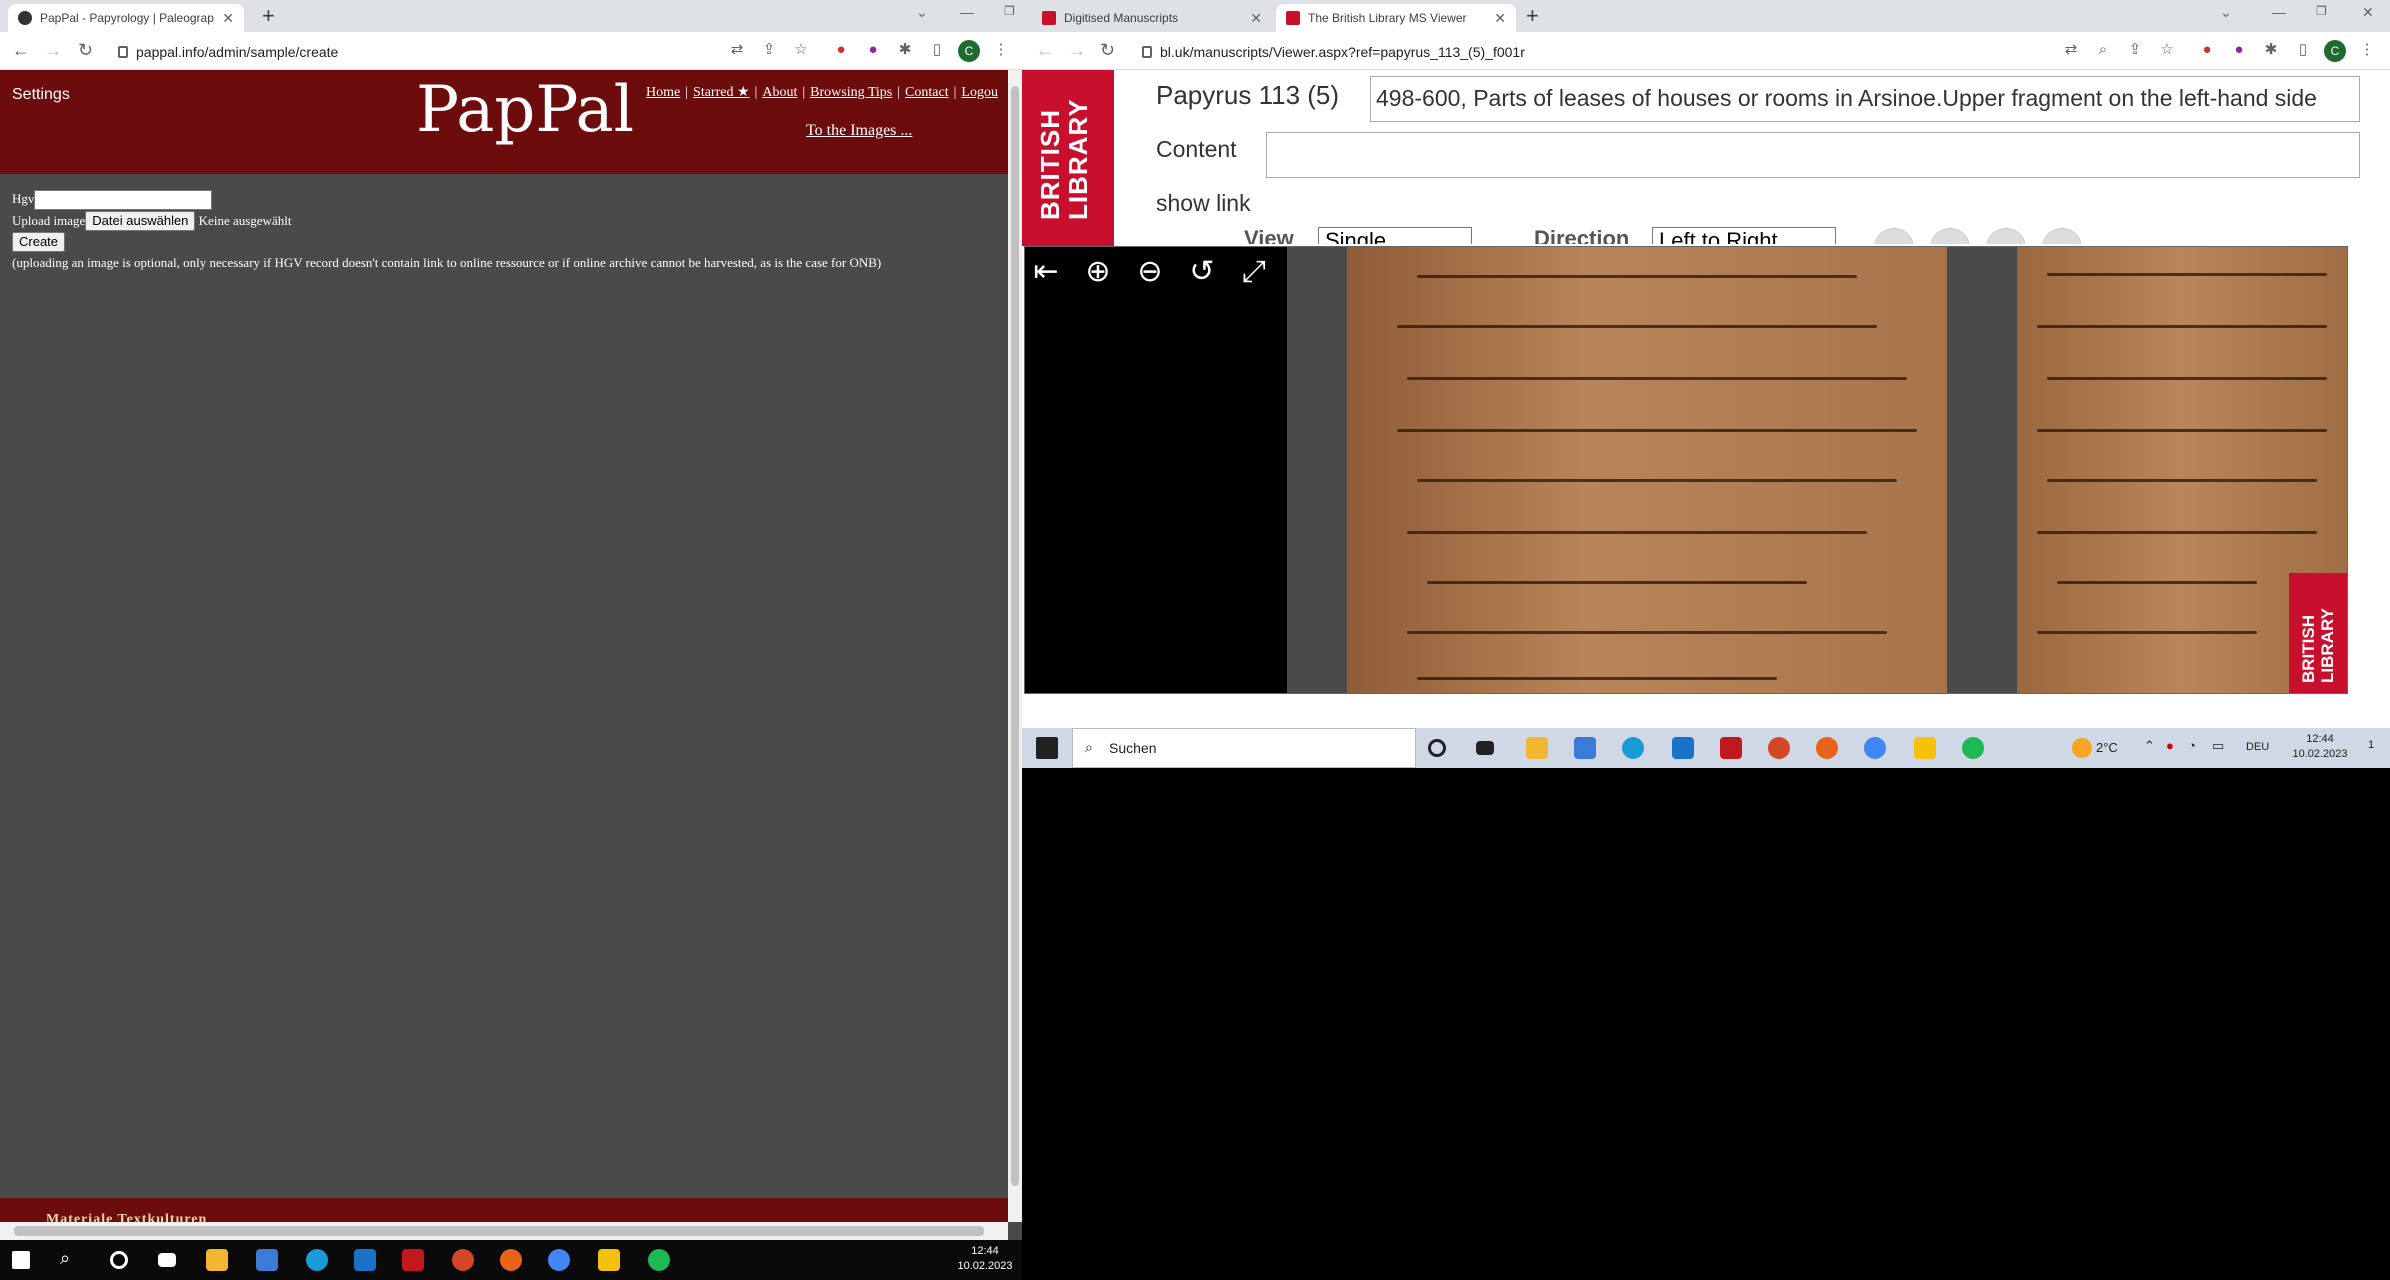  I want to click on notification-icon: 1, so click(2371, 745).